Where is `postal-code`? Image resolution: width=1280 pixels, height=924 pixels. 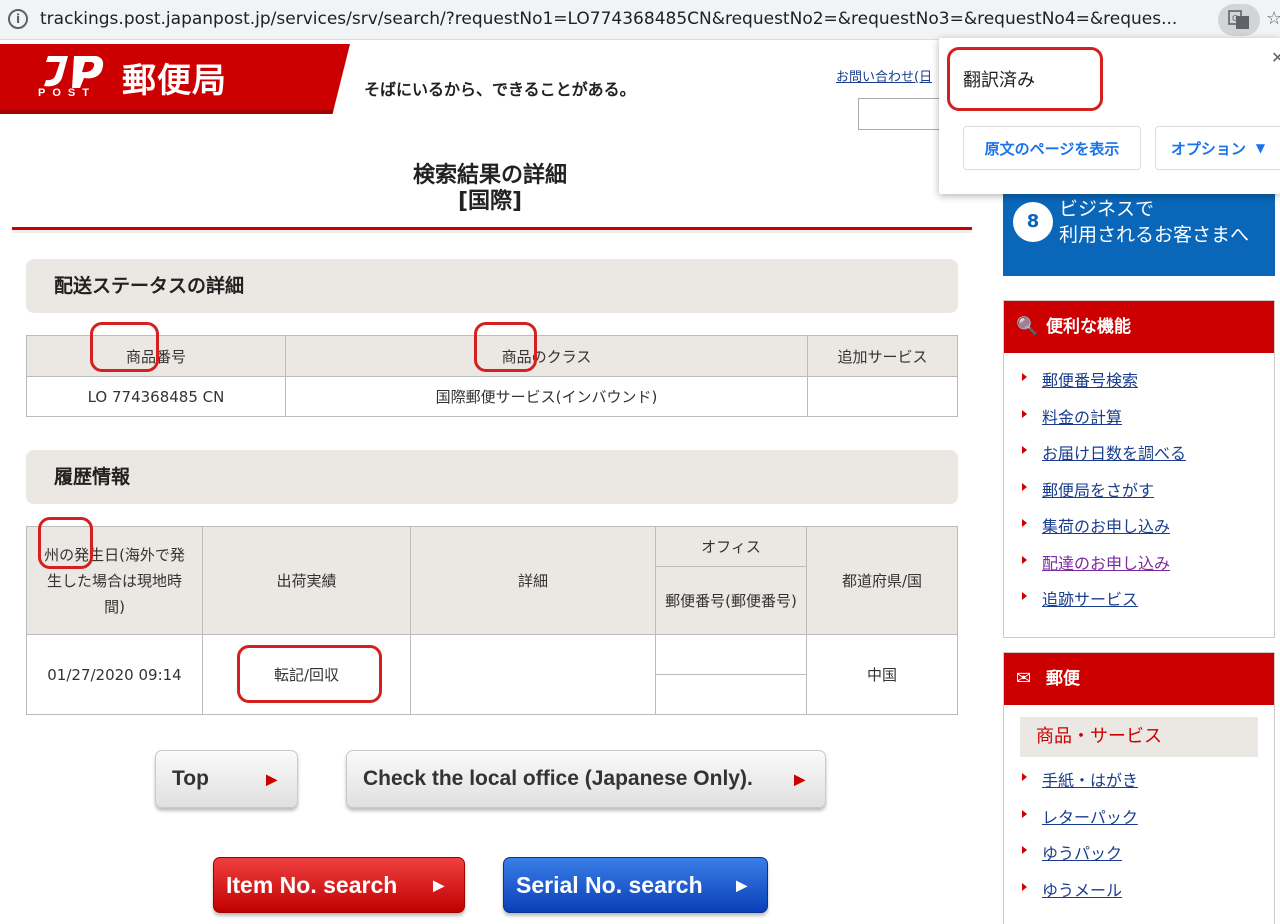 postal-code is located at coordinates (731, 694).